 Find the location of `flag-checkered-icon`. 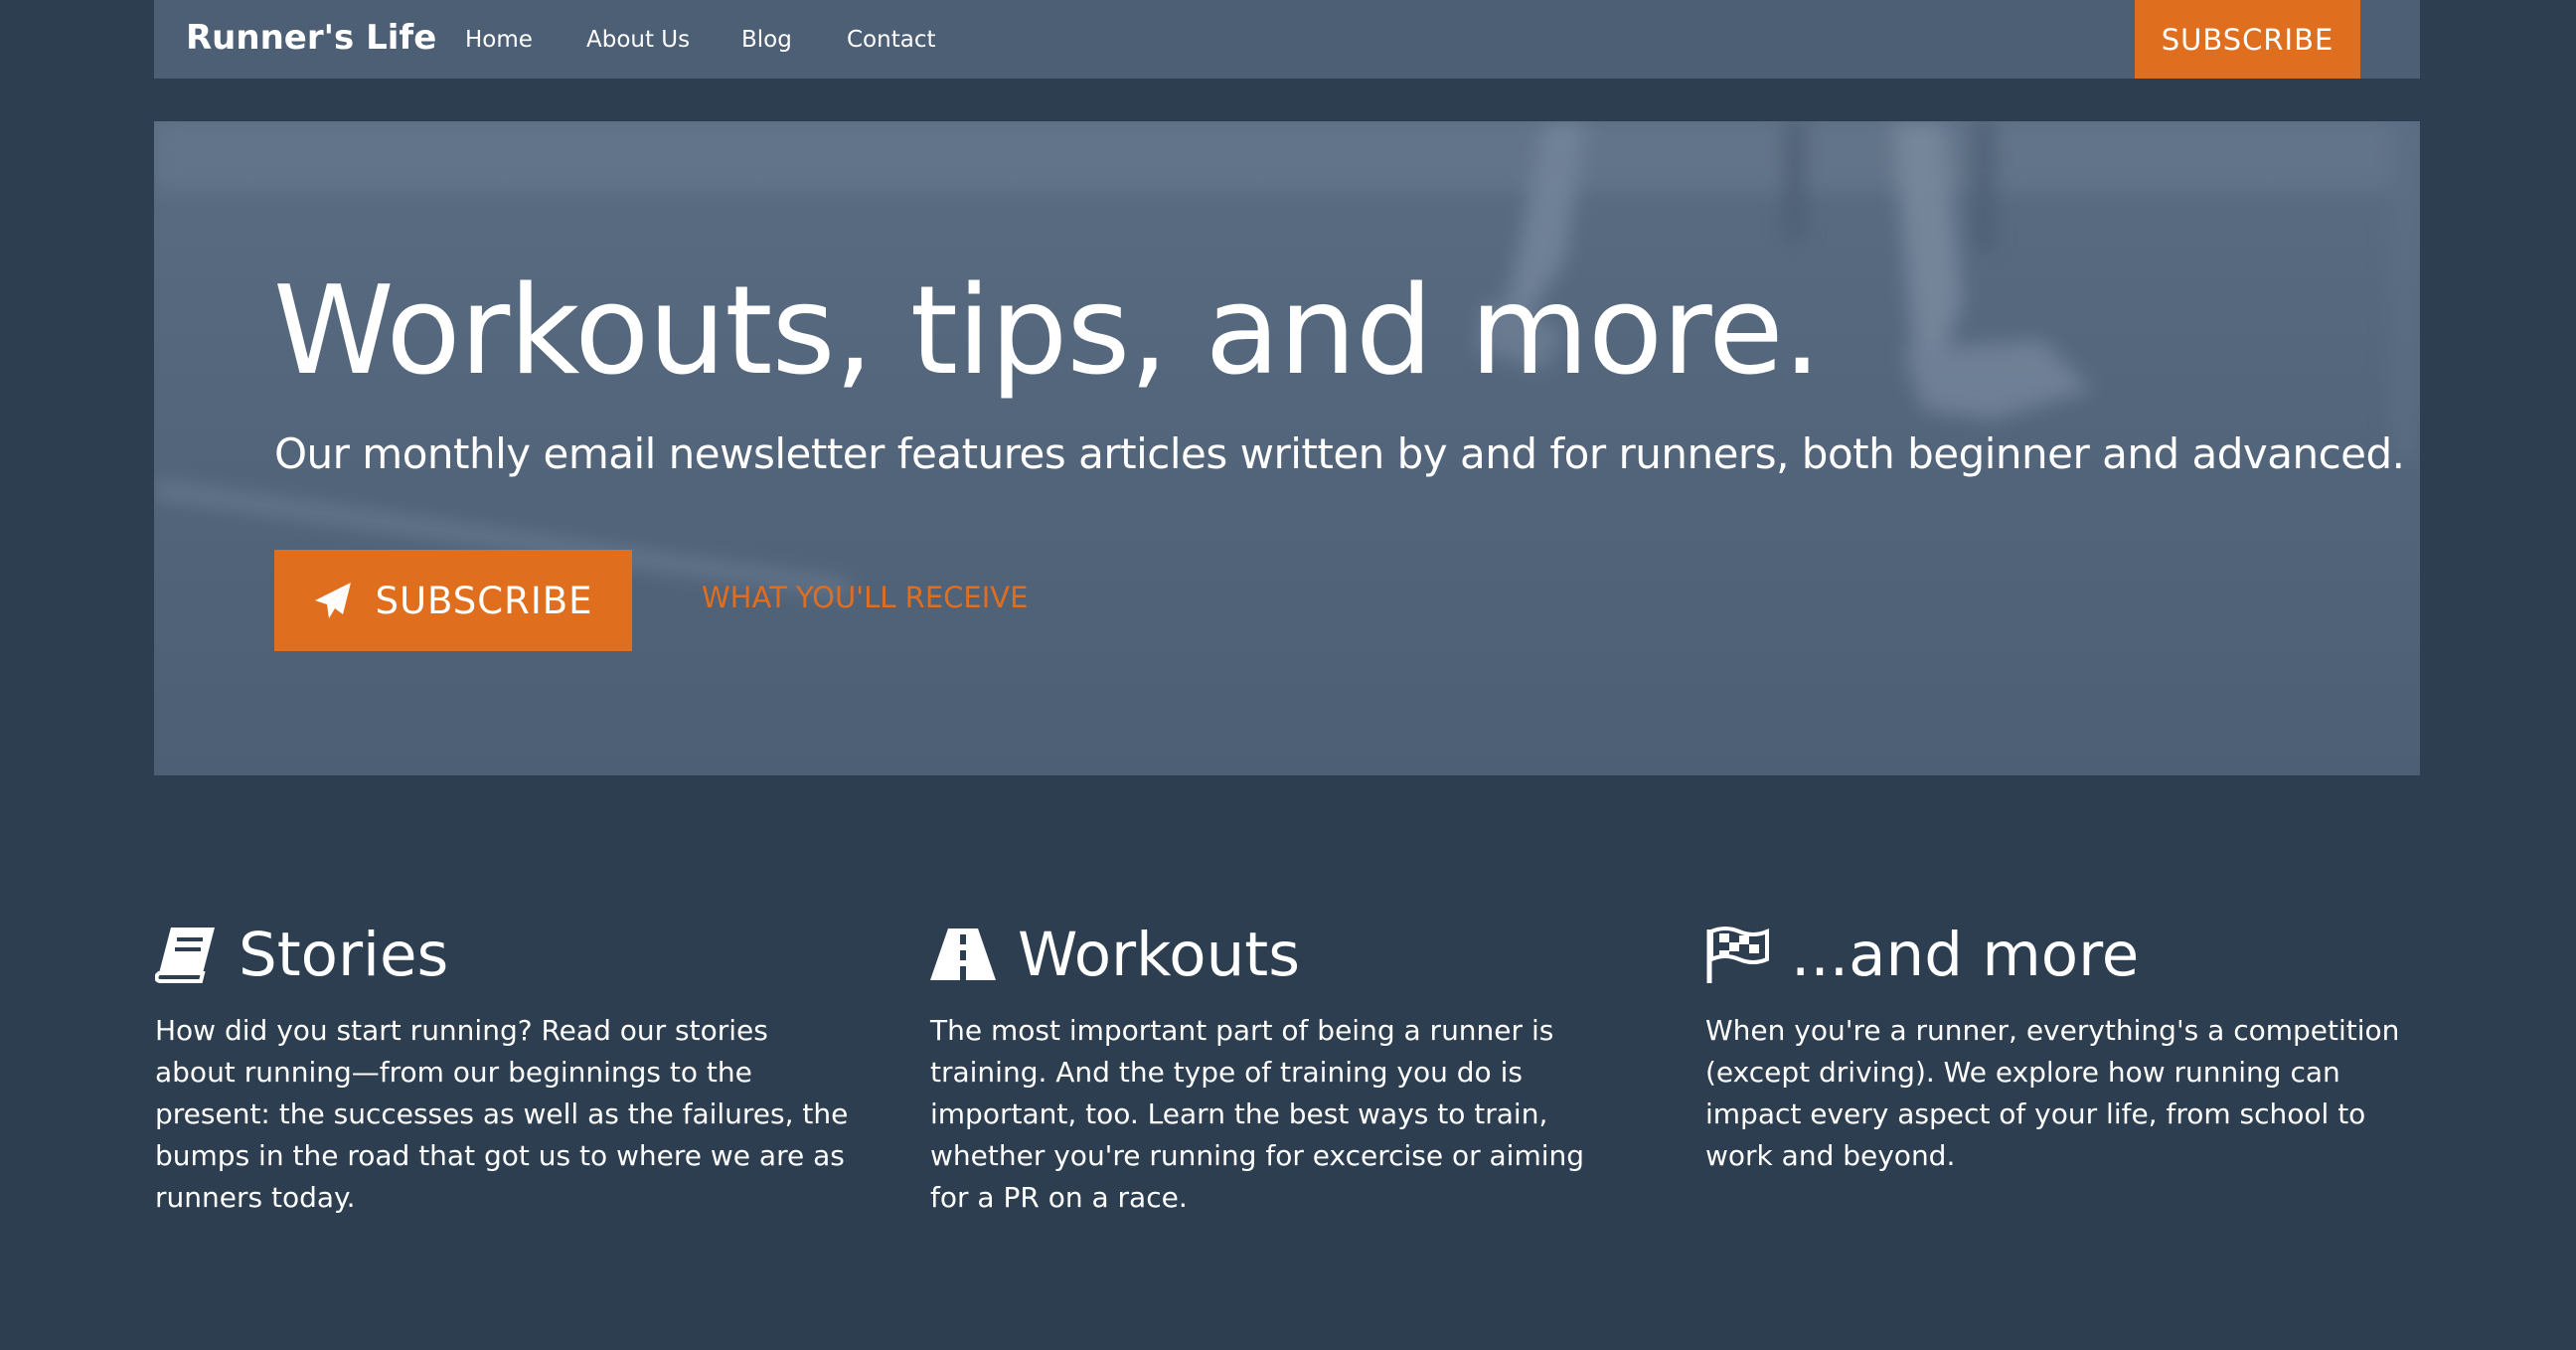

flag-checkered-icon is located at coordinates (1737, 954).